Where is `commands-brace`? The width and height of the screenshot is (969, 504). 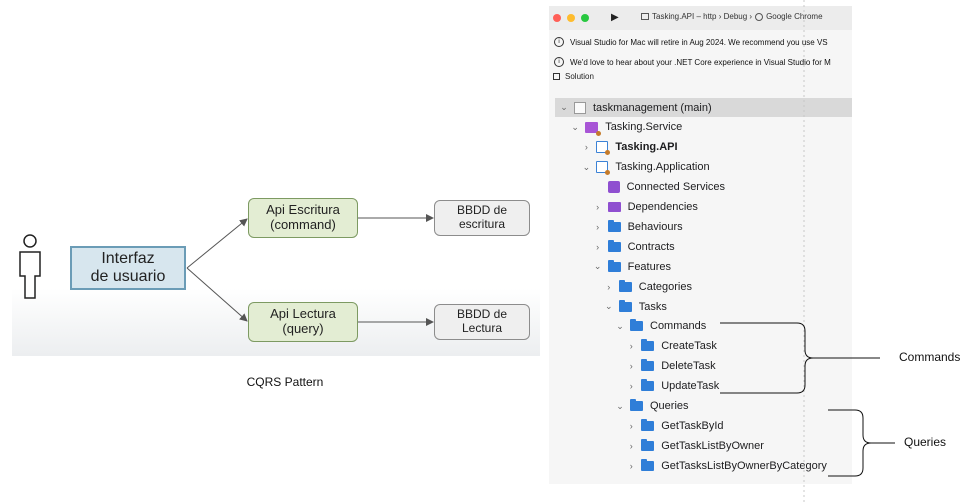 commands-brace is located at coordinates (800, 358).